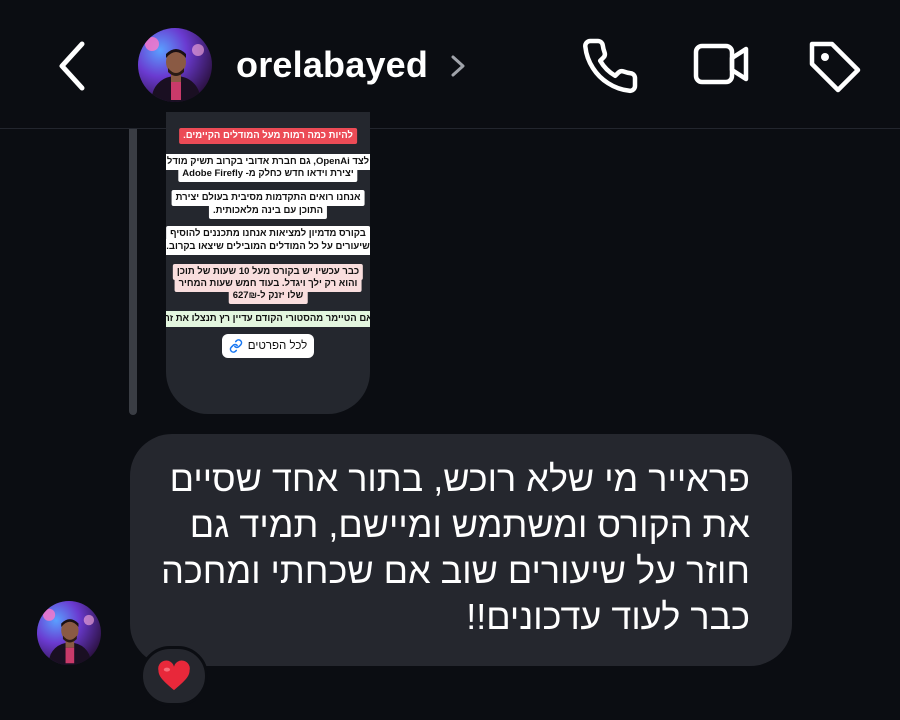  Describe the element at coordinates (69, 633) in the screenshot. I see `sender-avatar` at that location.